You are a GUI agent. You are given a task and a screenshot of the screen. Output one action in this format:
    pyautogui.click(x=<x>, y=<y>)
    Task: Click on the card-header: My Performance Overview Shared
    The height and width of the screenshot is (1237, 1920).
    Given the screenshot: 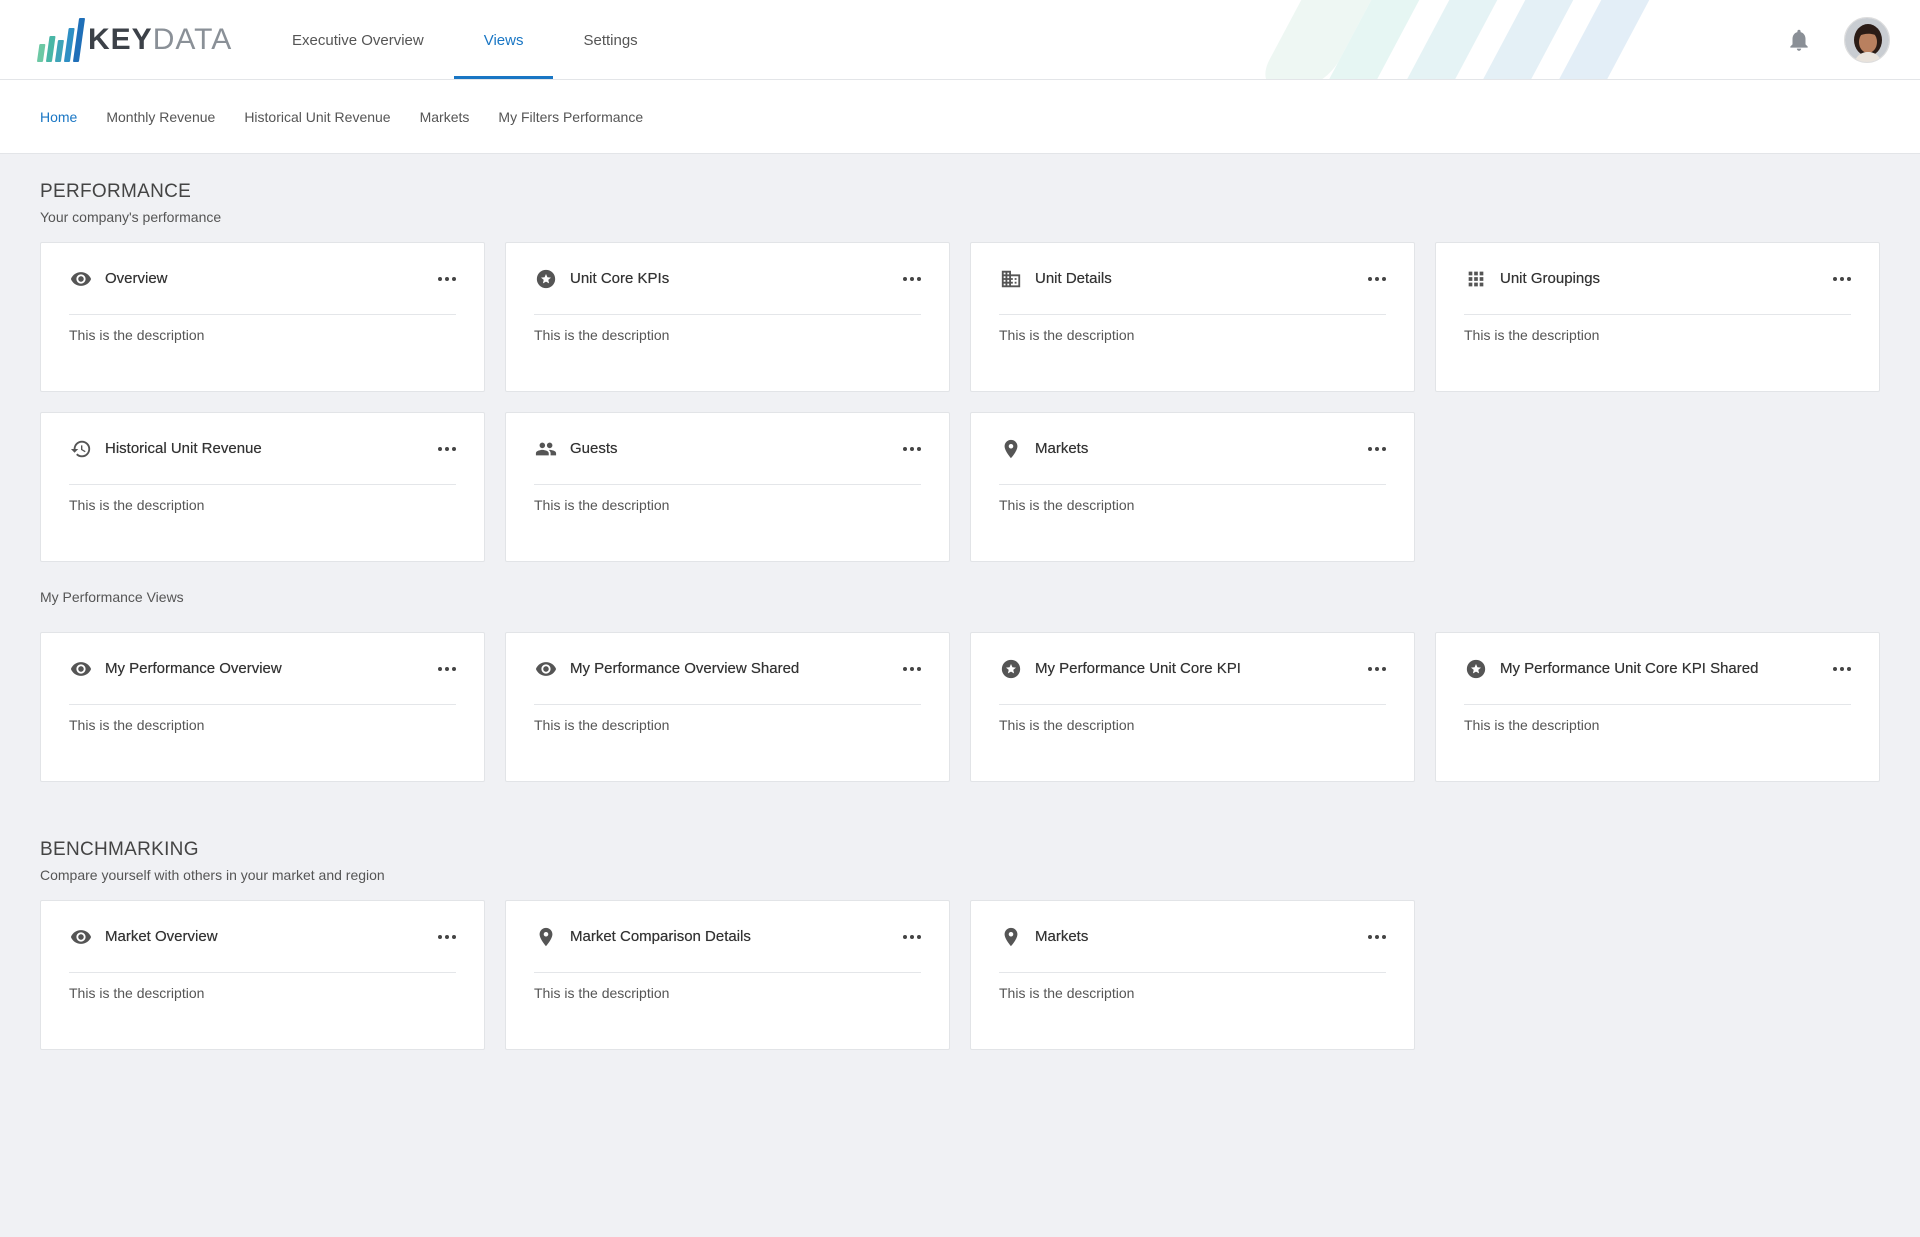 What is the action you would take?
    pyautogui.click(x=727, y=669)
    